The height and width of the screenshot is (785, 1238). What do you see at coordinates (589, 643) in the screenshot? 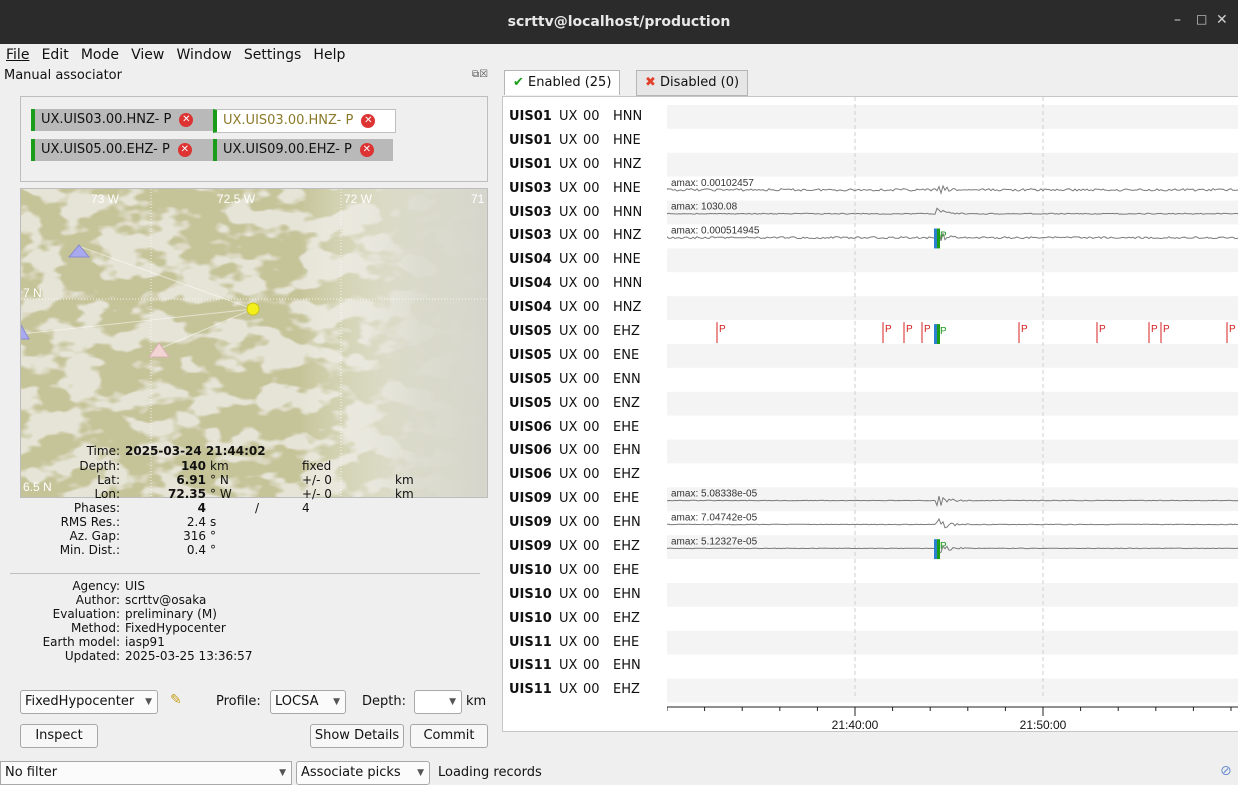
I see `station-row: UIS11 UX 00 EHE` at bounding box center [589, 643].